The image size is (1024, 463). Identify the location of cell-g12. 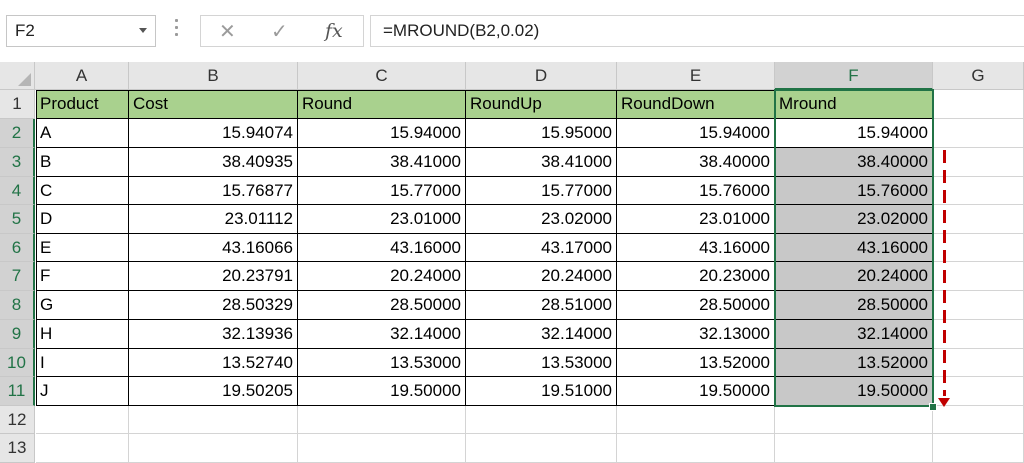
(978, 420).